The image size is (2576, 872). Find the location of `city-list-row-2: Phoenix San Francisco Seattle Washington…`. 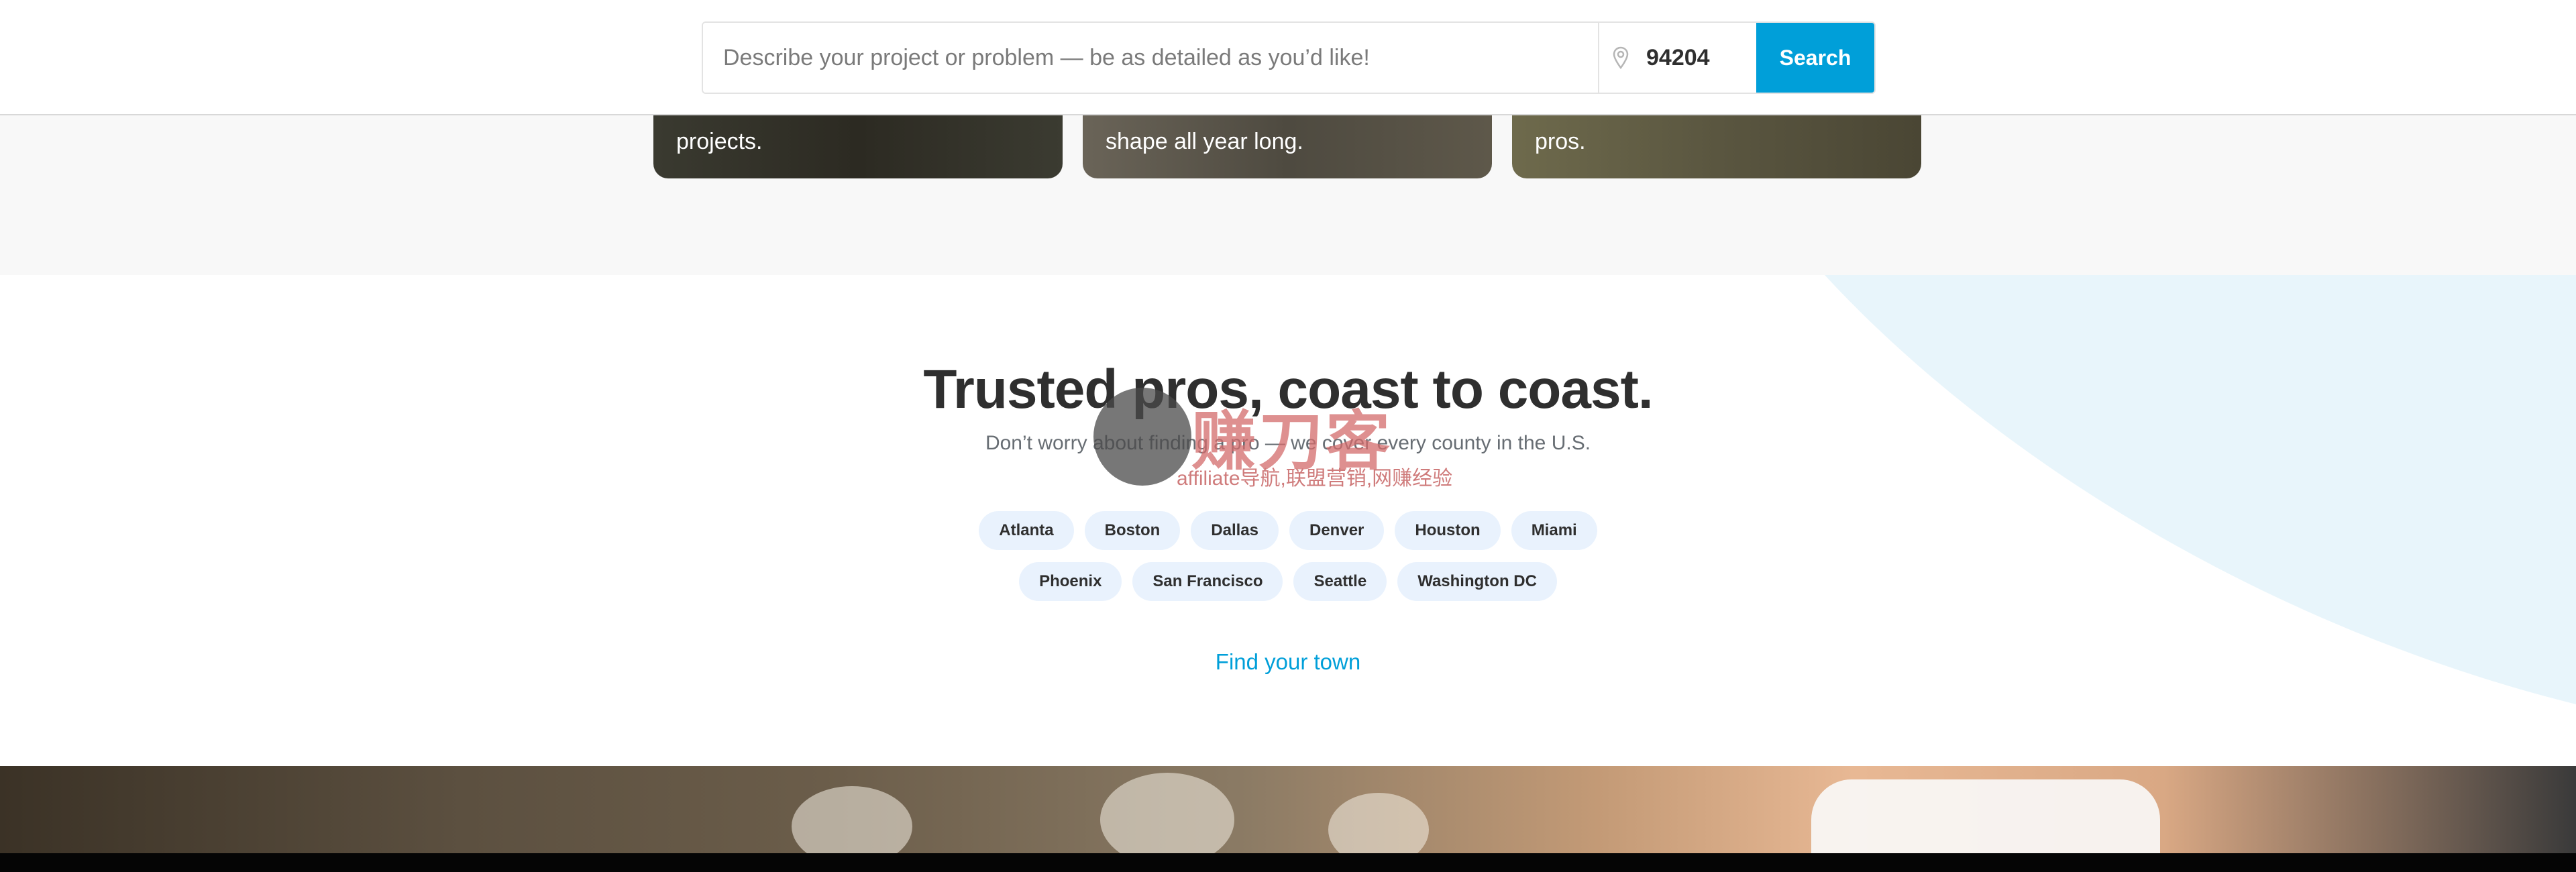

city-list-row-2: Phoenix San Francisco Seattle Washington… is located at coordinates (1288, 581).